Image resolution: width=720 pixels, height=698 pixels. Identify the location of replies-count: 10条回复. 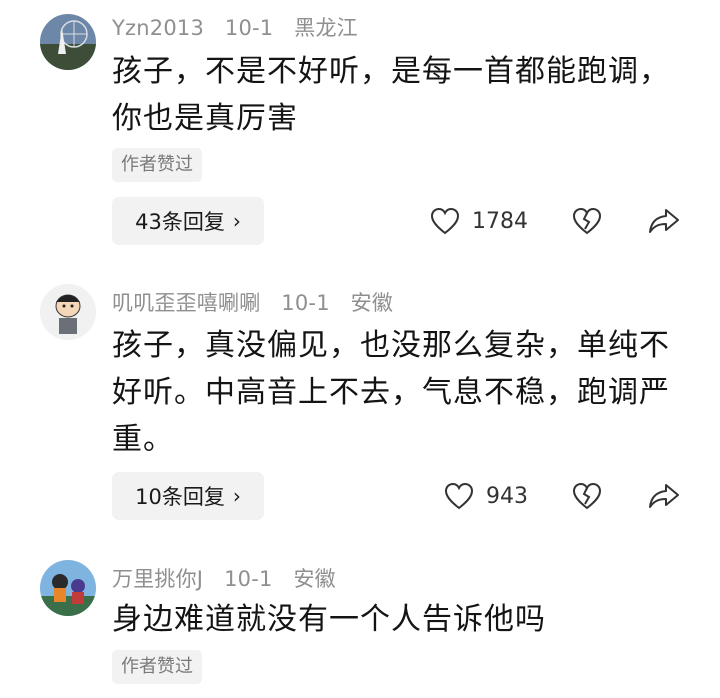
(180, 497).